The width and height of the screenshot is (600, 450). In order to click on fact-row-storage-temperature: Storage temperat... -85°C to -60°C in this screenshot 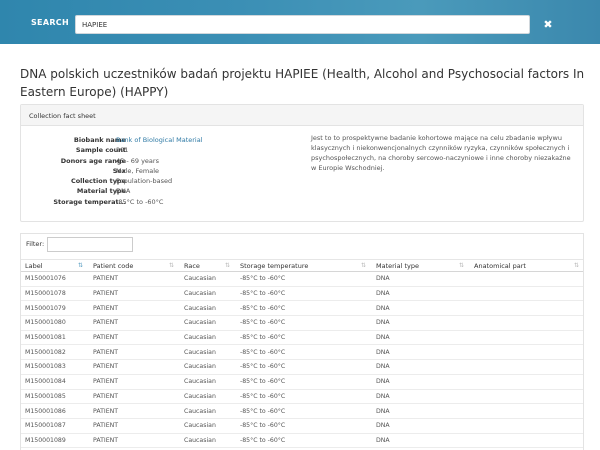, I will do `click(156, 202)`.